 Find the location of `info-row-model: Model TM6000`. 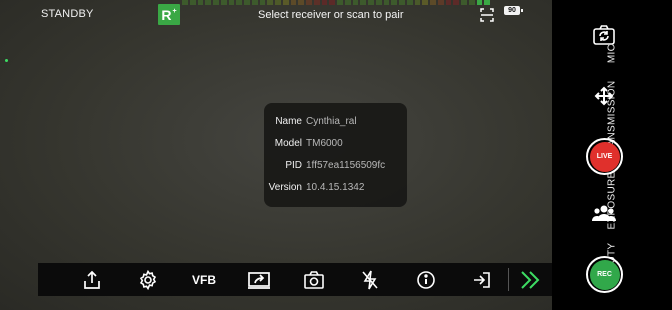

info-row-model: Model TM6000 is located at coordinates (335, 146).